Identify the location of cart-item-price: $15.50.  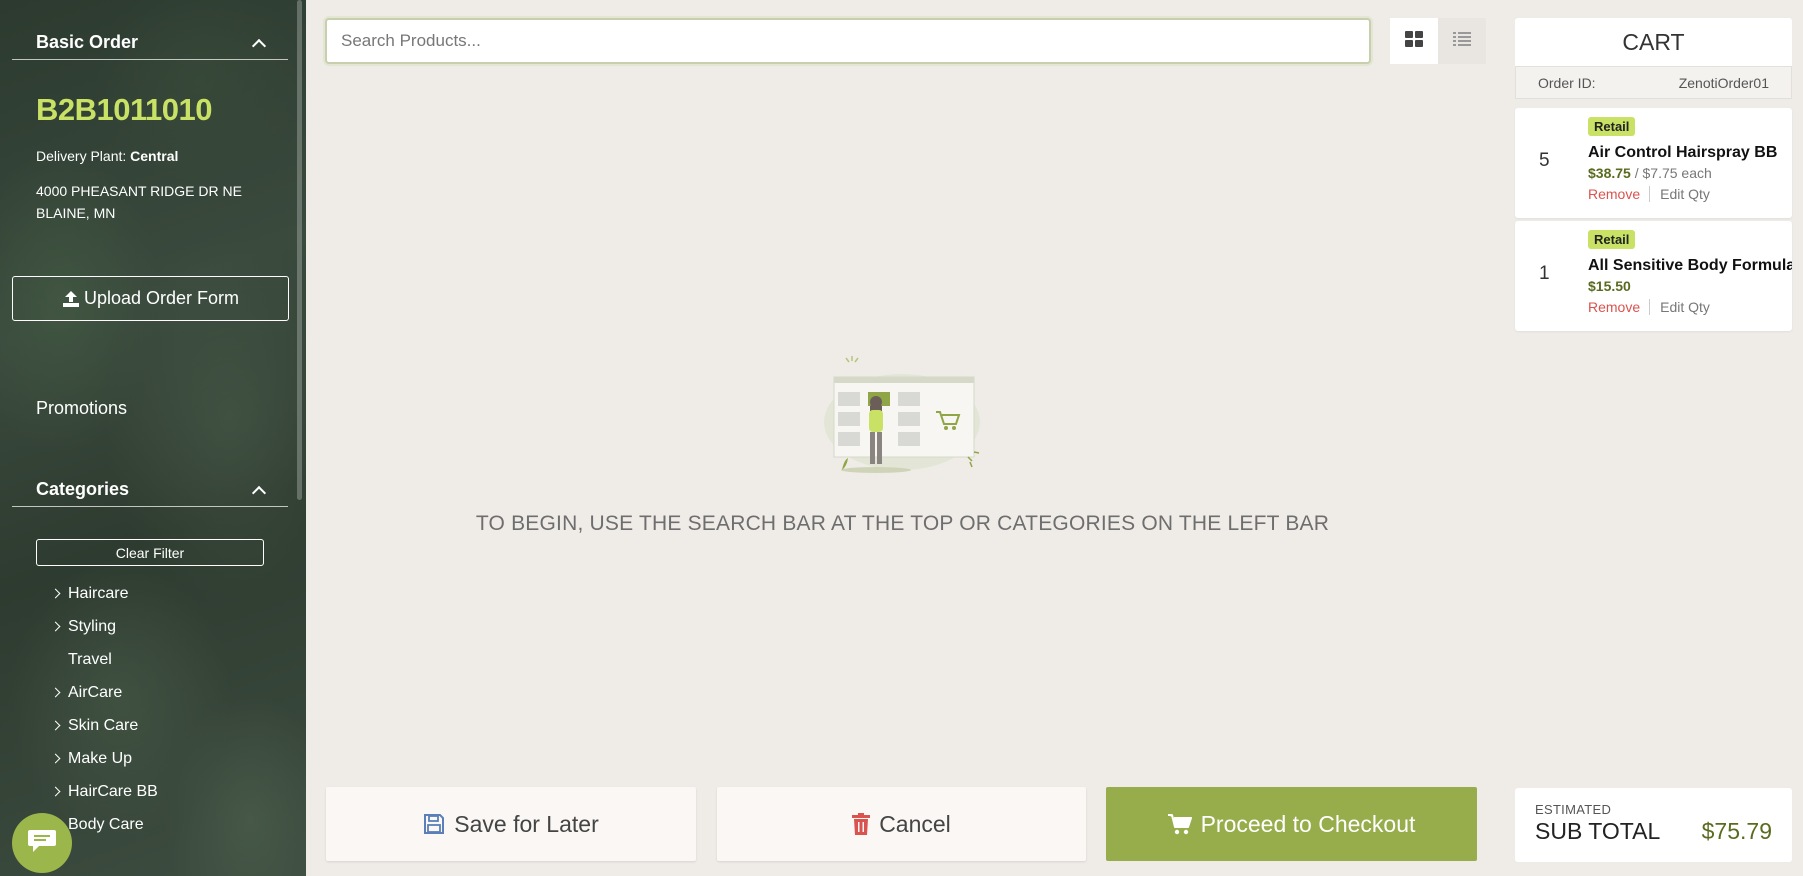
(1609, 286).